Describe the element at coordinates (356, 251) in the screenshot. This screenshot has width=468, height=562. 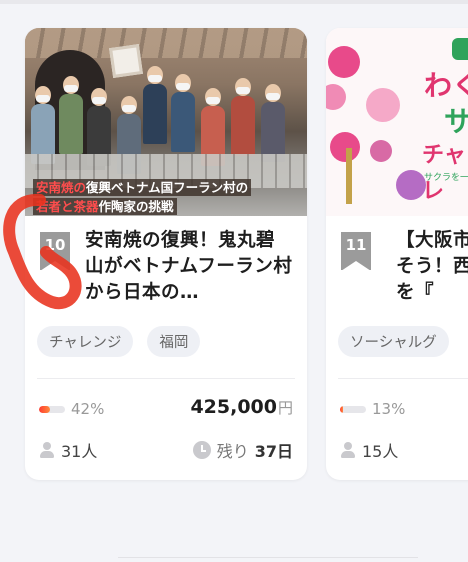
I see `rank-badge: 11` at that location.